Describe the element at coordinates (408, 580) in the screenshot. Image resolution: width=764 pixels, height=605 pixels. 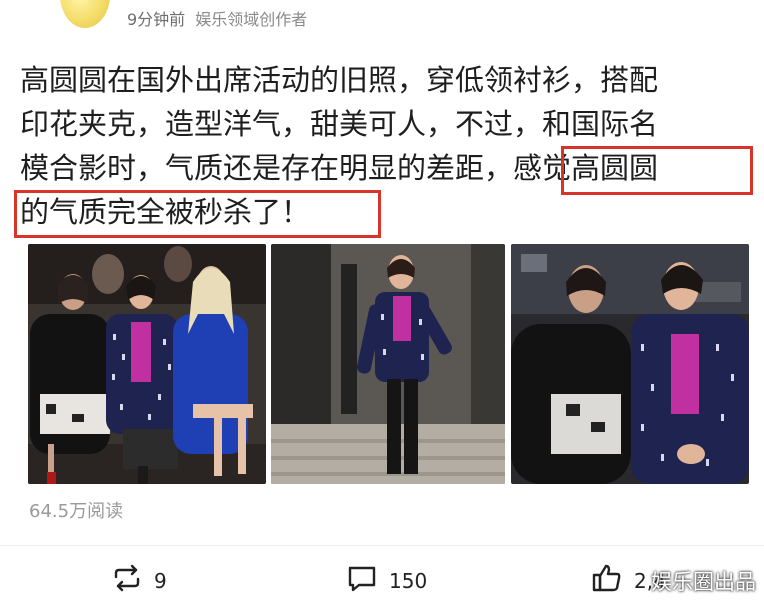
I see `comment-count: 150` at that location.